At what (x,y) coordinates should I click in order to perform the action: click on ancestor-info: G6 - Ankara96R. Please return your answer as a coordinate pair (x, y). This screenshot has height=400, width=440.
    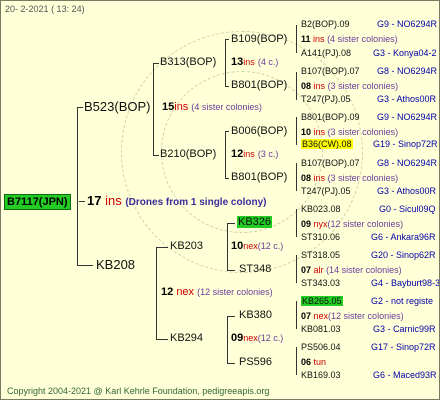
    Looking at the image, I should click on (403, 237).